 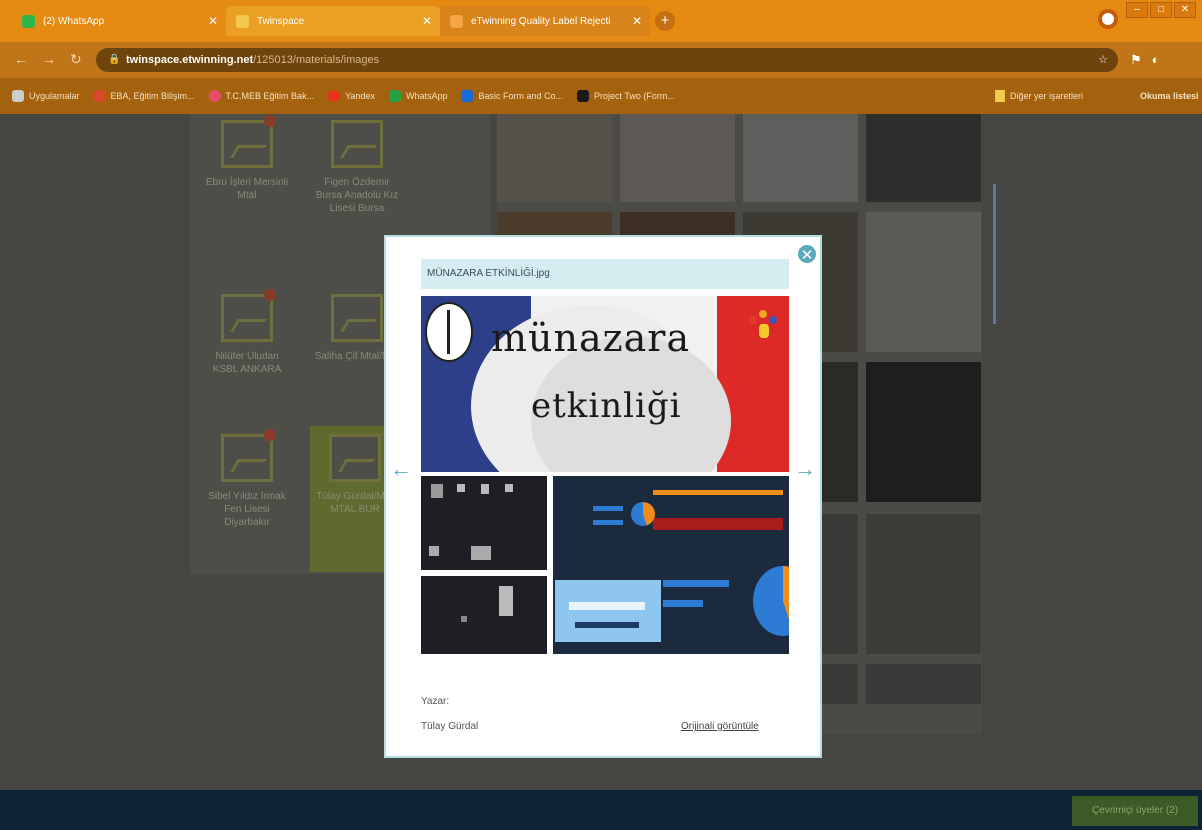 I want to click on card-line, so click(x=607, y=606).